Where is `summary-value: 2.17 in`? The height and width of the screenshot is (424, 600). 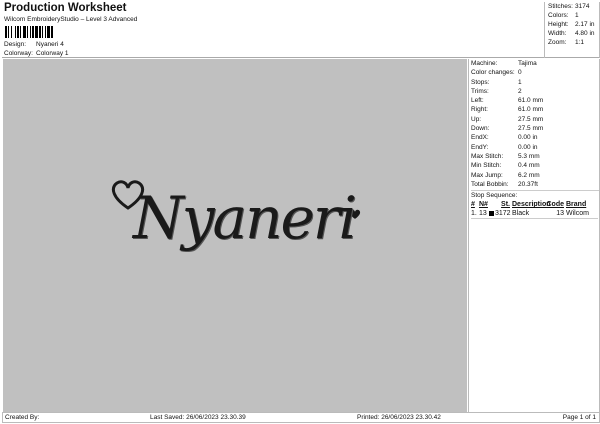 summary-value: 2.17 in is located at coordinates (585, 24).